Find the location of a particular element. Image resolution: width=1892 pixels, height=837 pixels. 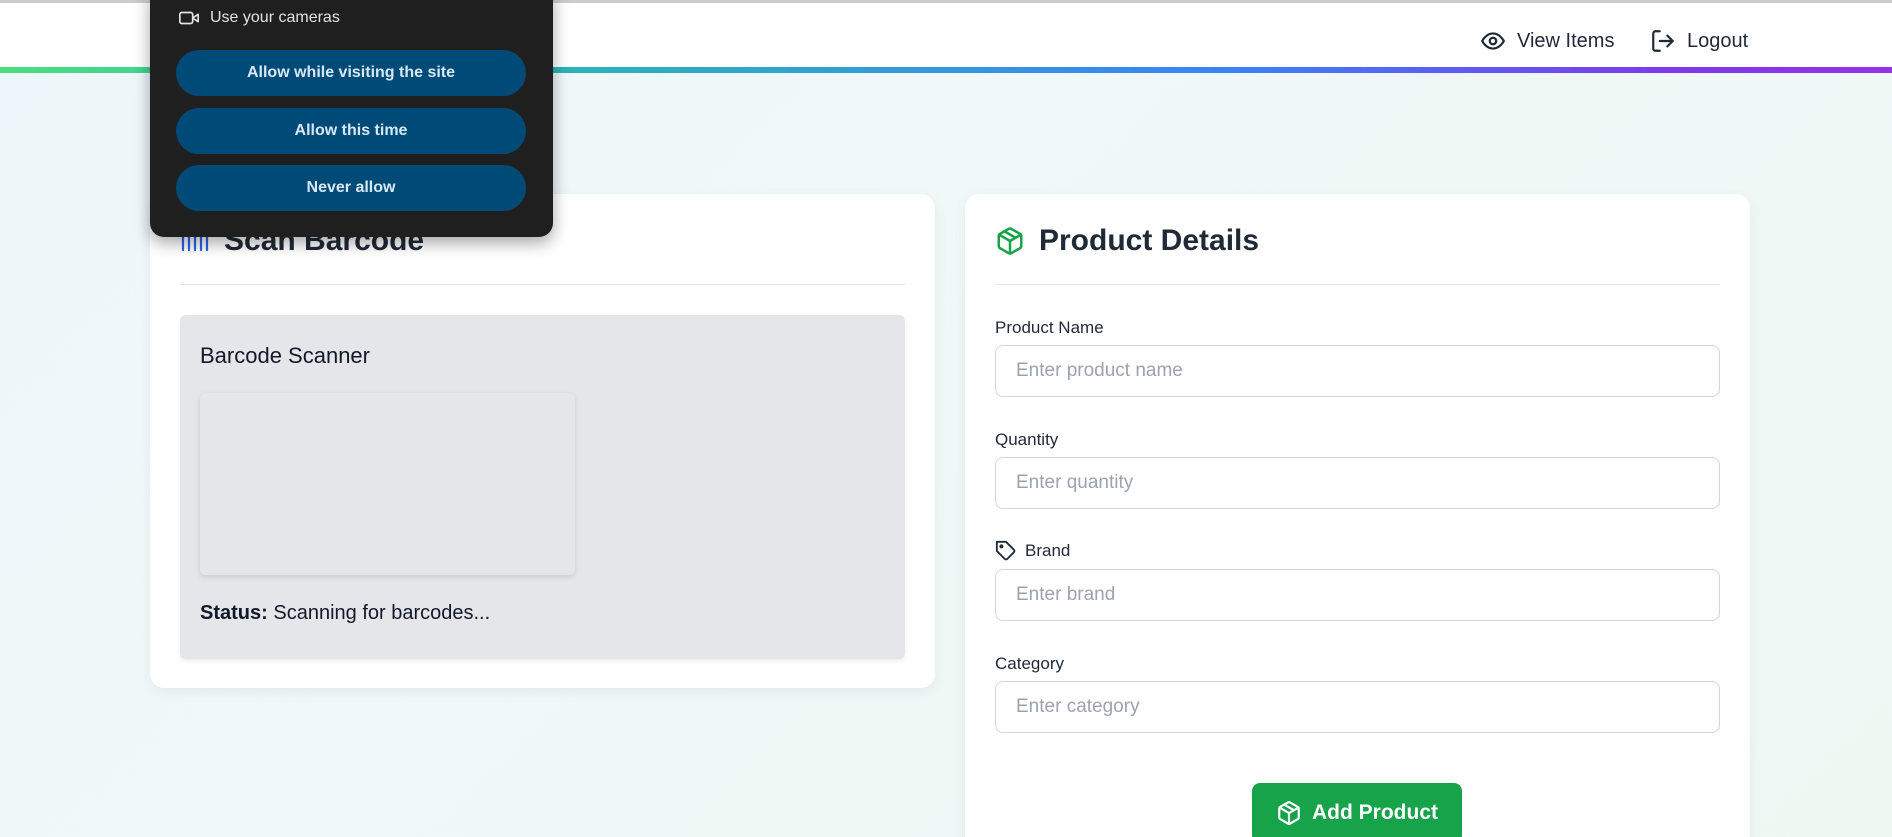

product-card-title-text: Product Details is located at coordinates (1149, 240).